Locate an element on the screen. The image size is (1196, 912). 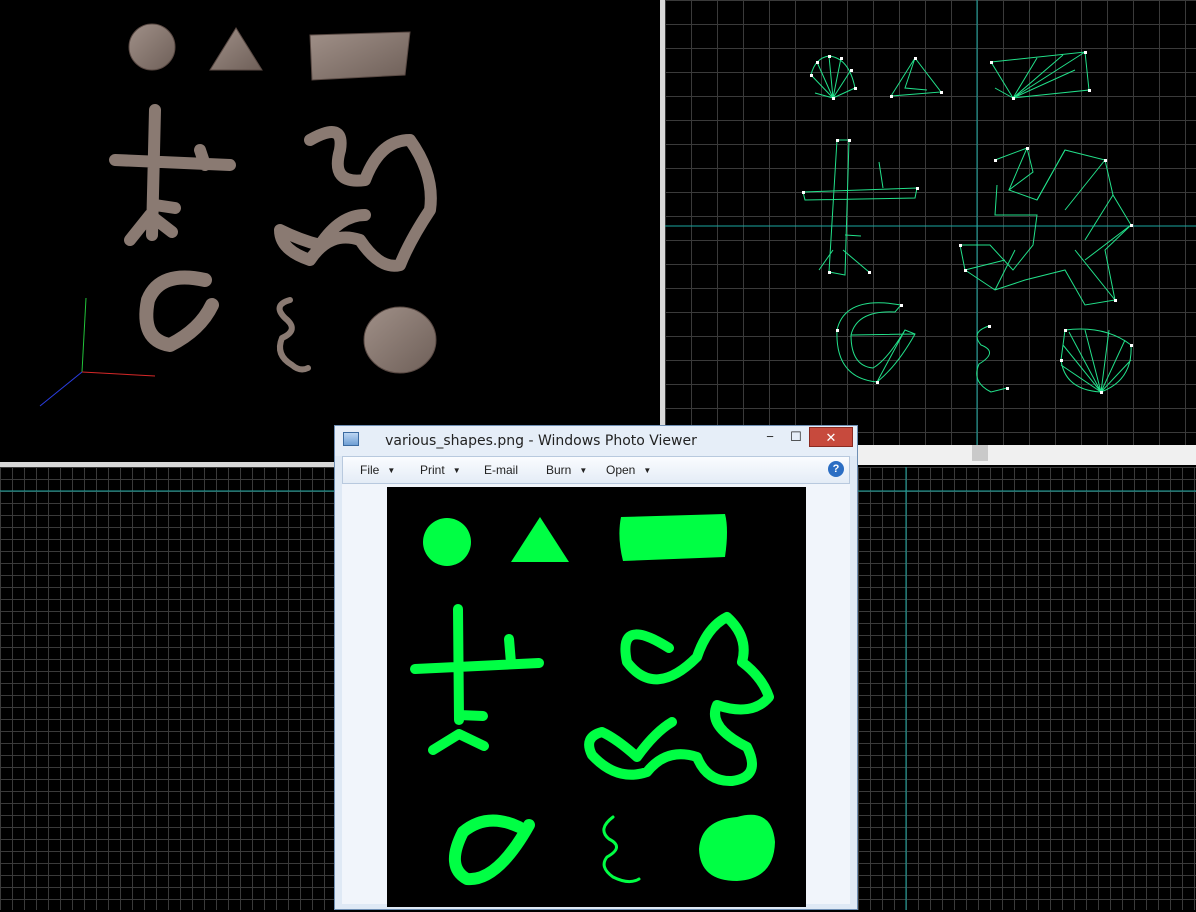
stone-squiggle is located at coordinates (355, 199).